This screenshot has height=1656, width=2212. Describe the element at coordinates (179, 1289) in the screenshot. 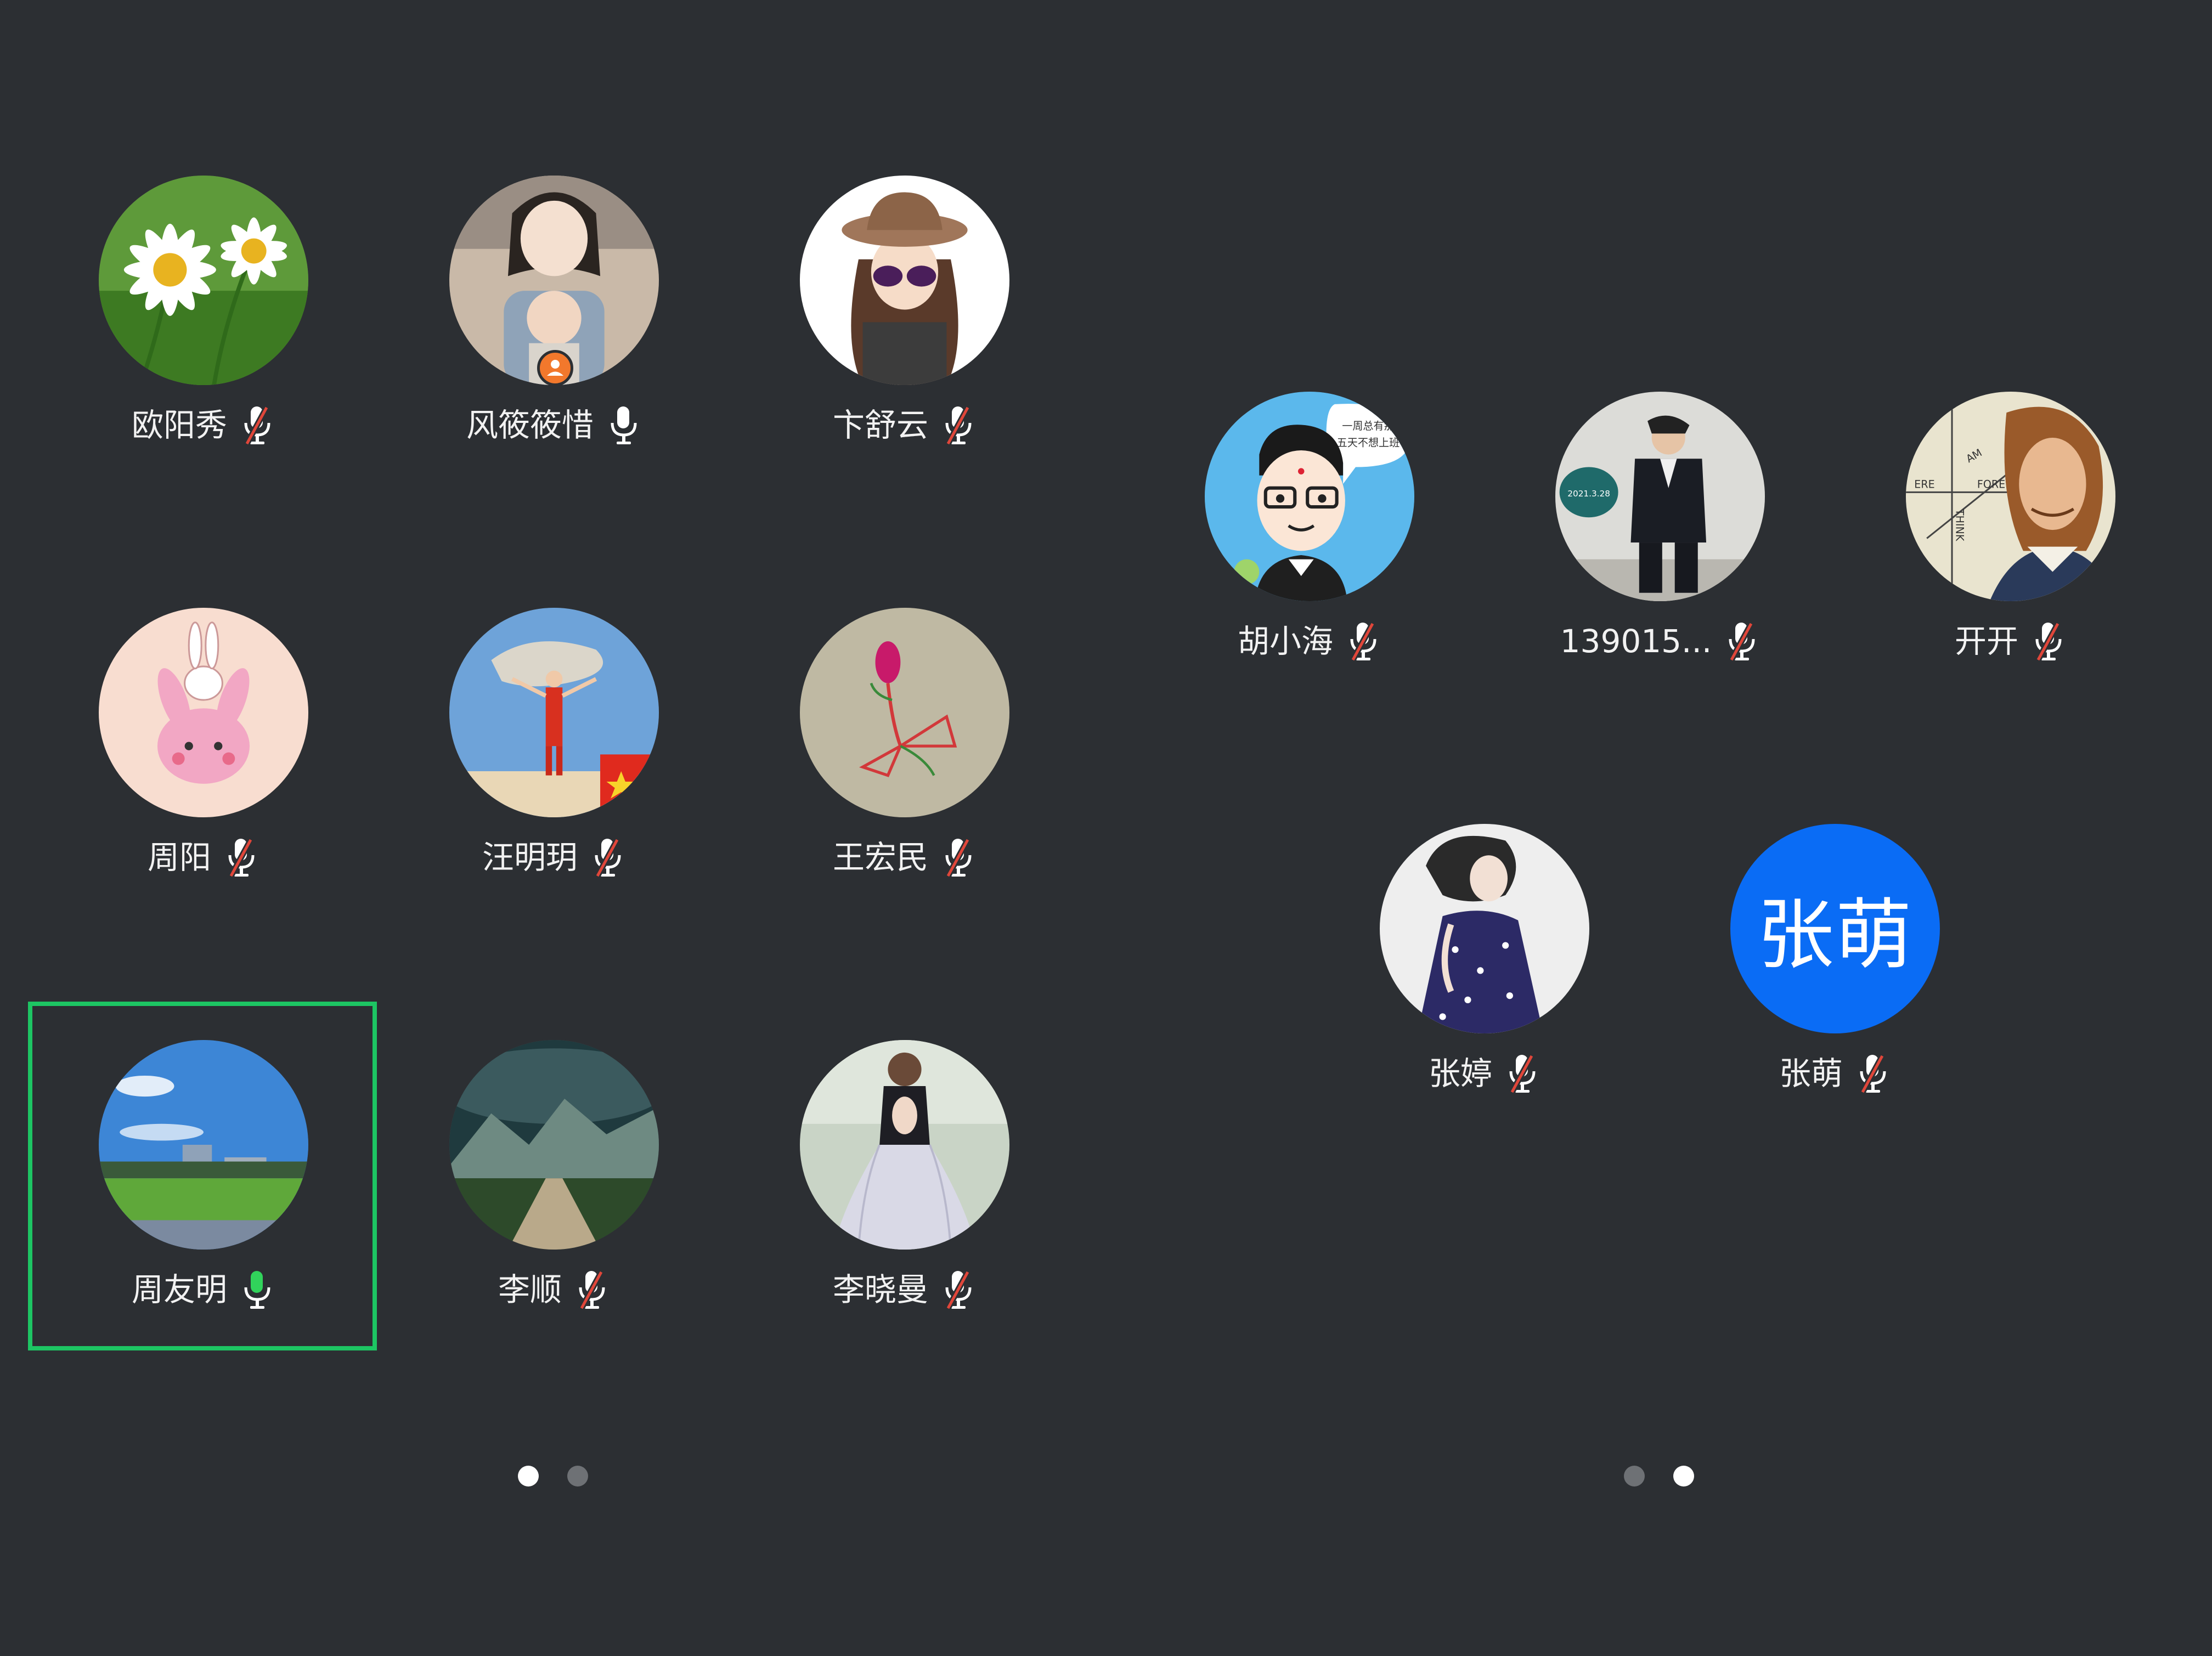

I see `participant-name: 周友明` at that location.